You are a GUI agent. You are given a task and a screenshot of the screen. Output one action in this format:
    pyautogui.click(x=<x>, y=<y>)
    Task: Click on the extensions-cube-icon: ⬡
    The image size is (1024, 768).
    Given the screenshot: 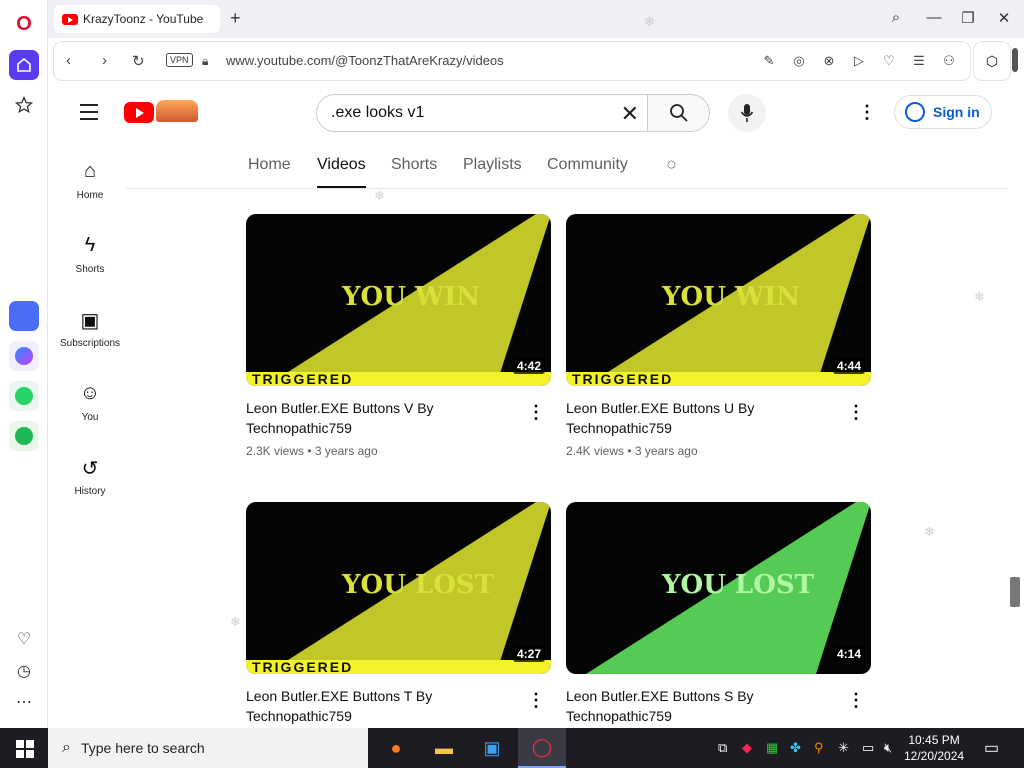 What is the action you would take?
    pyautogui.click(x=992, y=61)
    